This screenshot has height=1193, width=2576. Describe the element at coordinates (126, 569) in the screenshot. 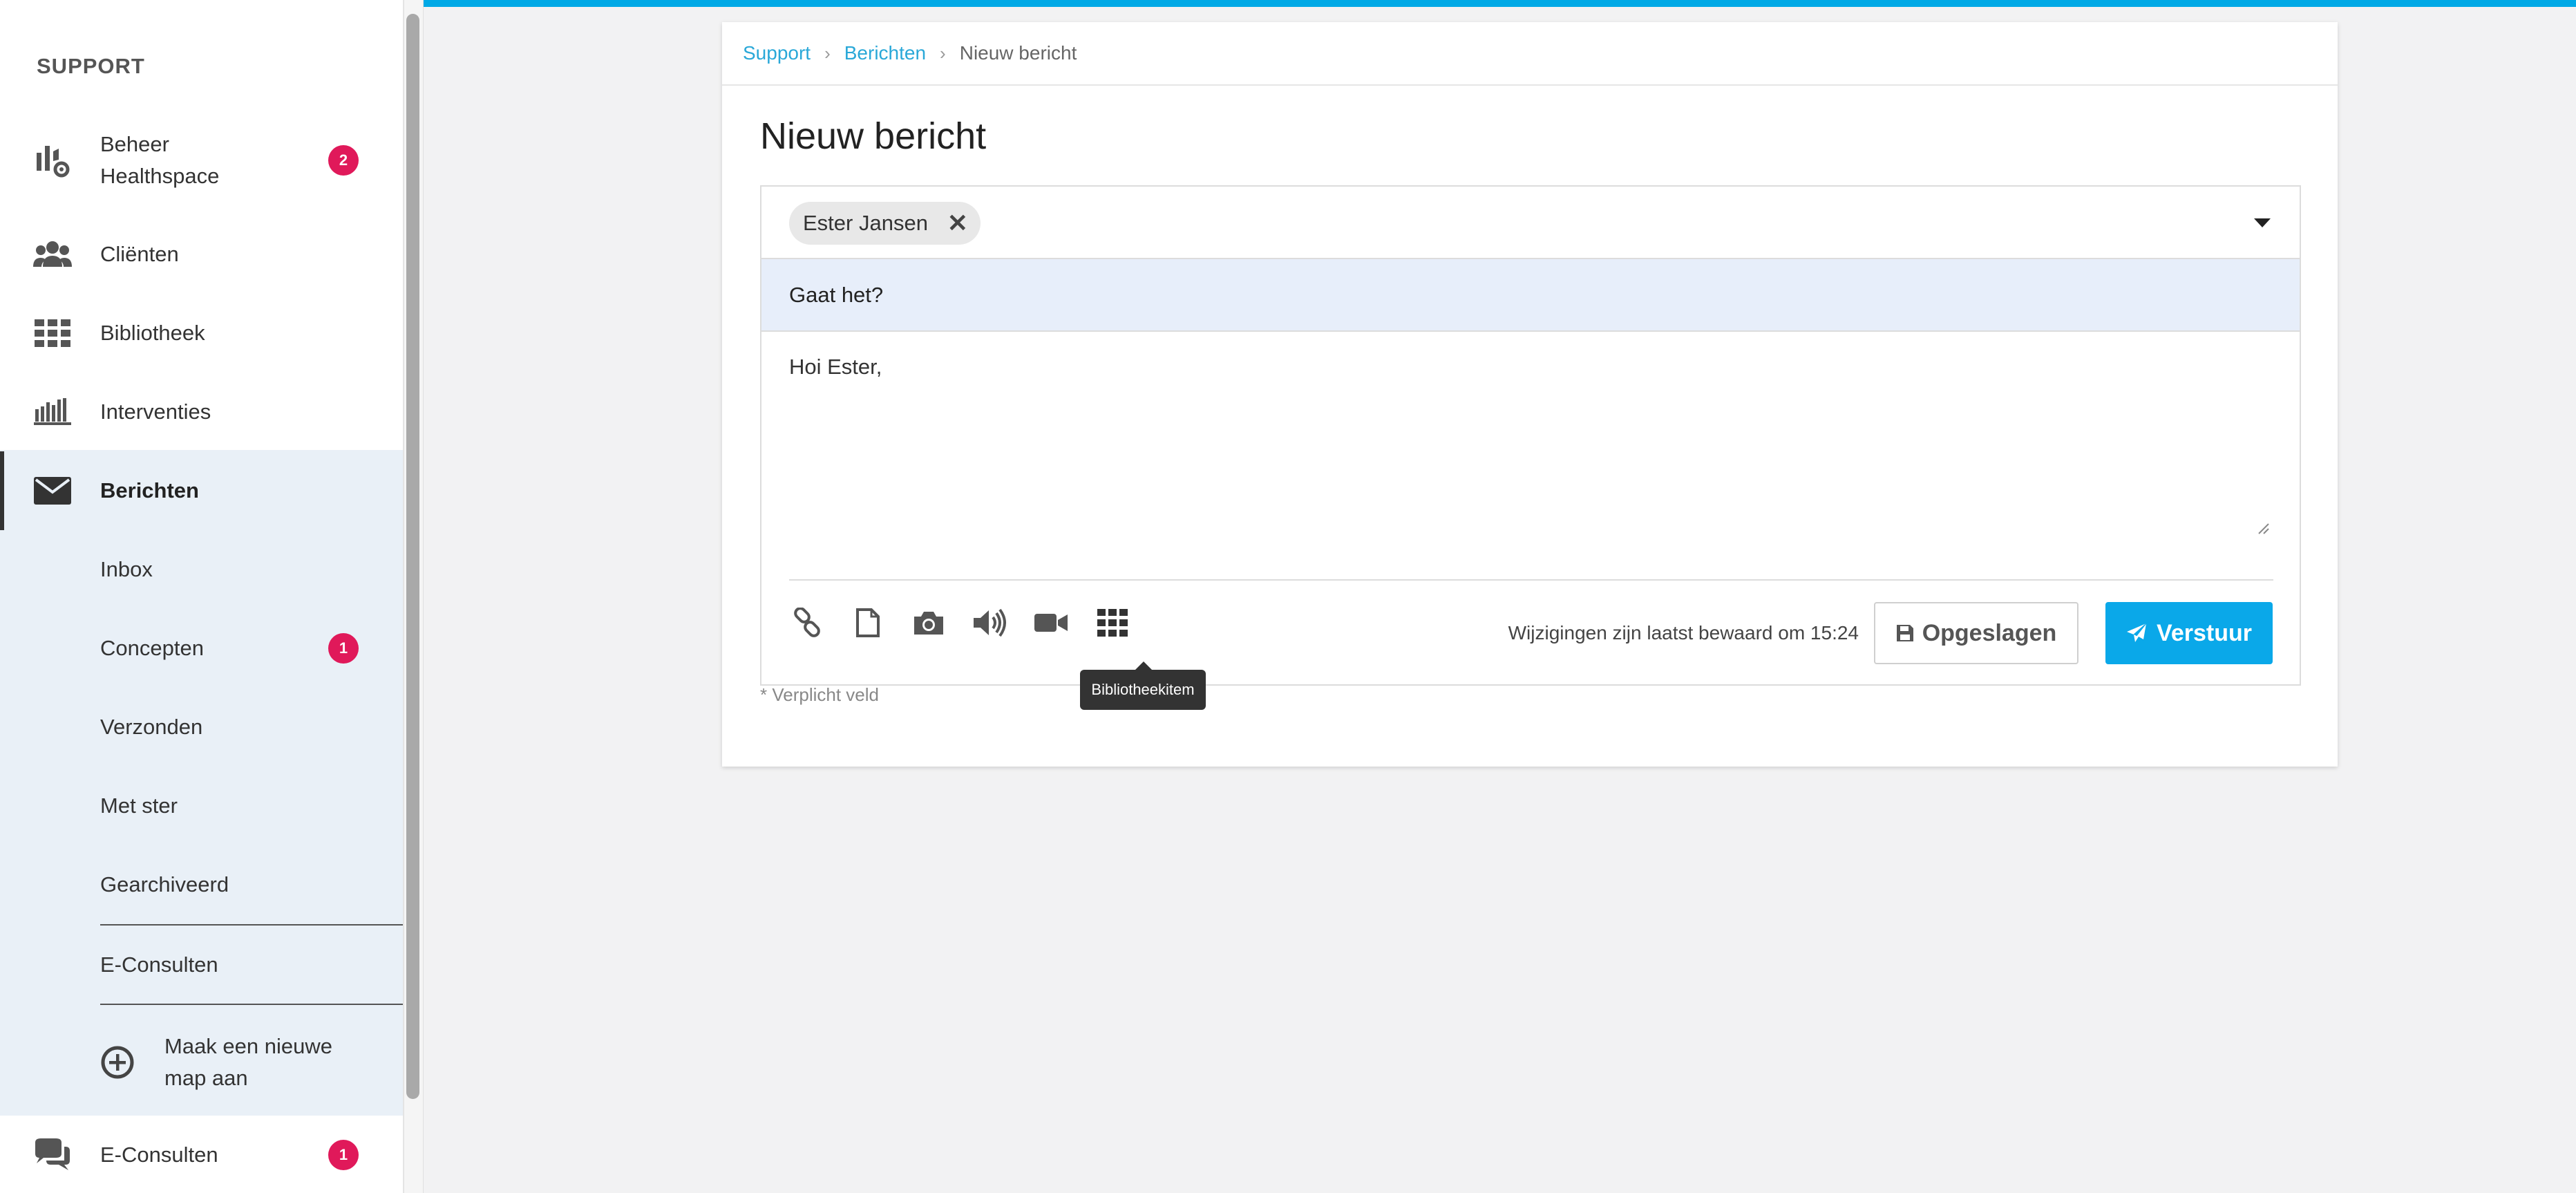

I see `sidebar-item-label: Inbox` at that location.